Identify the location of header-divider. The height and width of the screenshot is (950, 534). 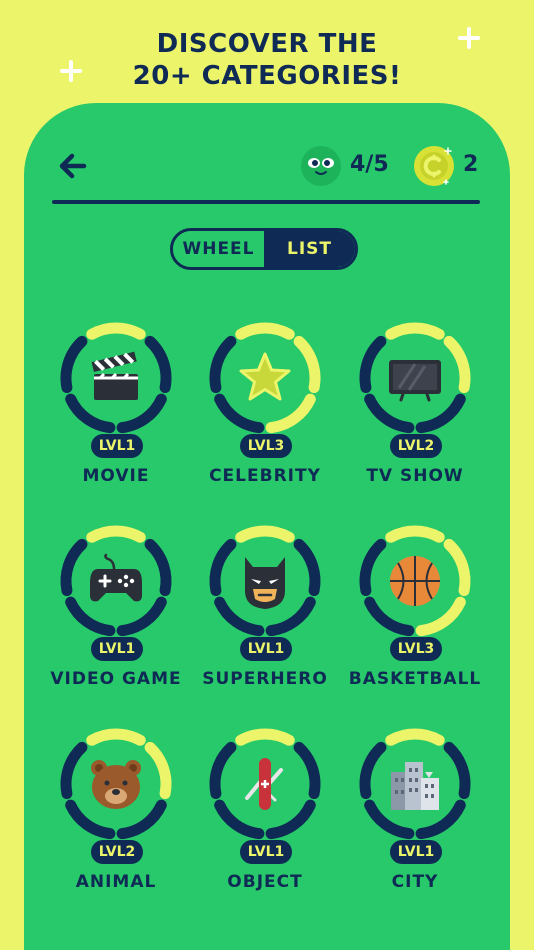
(266, 202).